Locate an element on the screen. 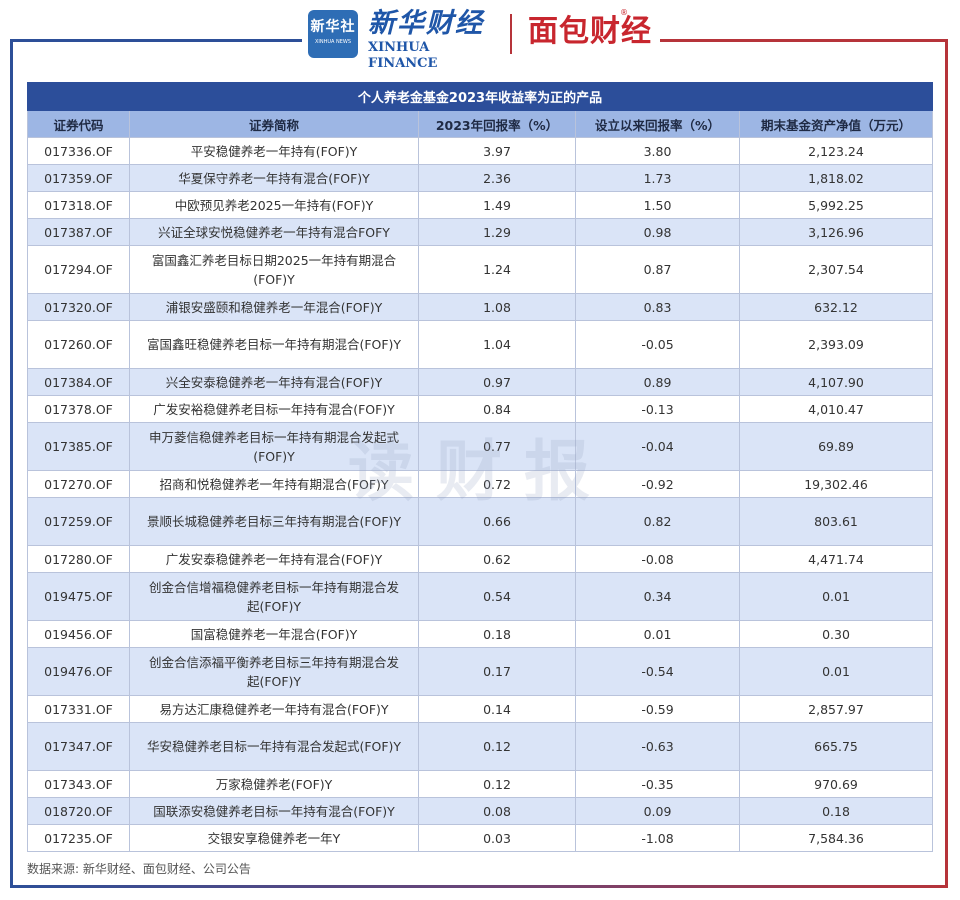 This screenshot has height=900, width=960. net-asset-value-cell: 2,857.97 is located at coordinates (836, 709).